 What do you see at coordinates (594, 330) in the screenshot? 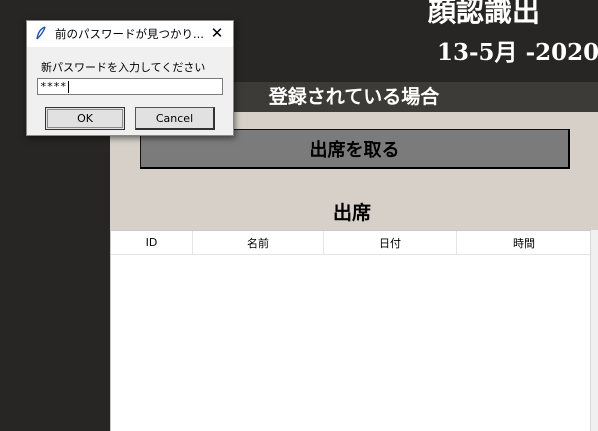
I see `table-scrollbar` at bounding box center [594, 330].